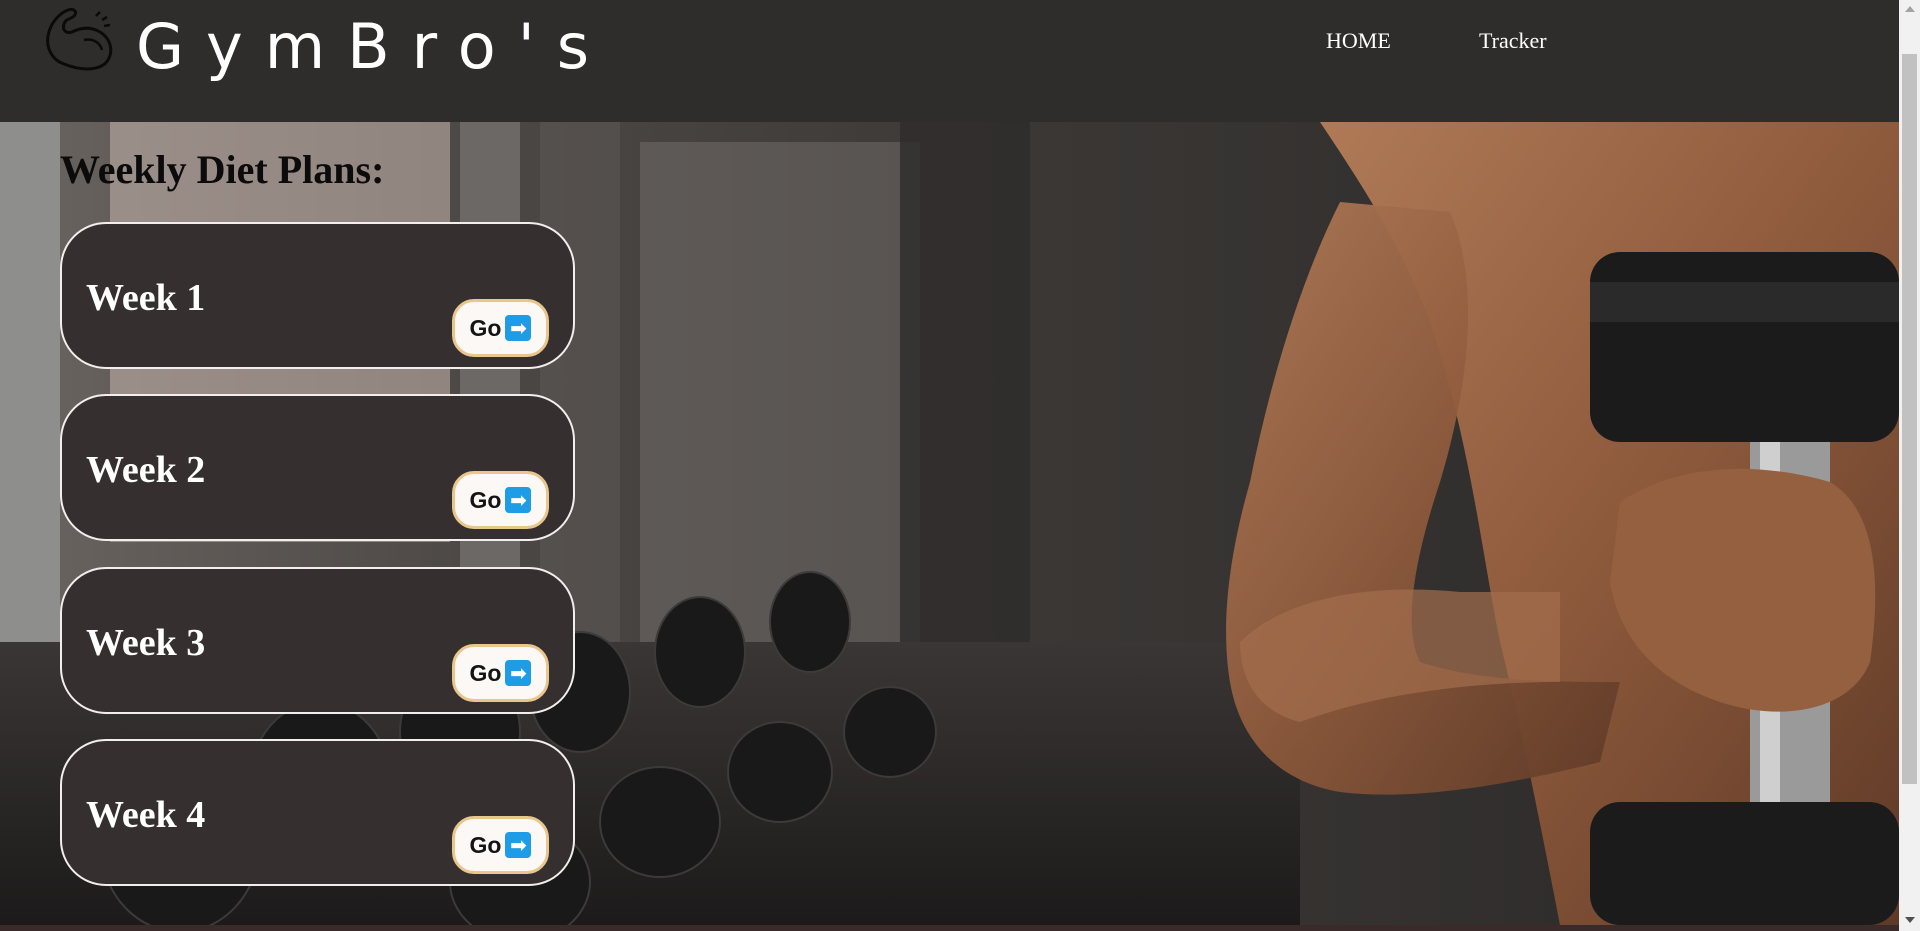 The width and height of the screenshot is (1920, 931). What do you see at coordinates (949, 61) in the screenshot?
I see `site-header: GymBro's HOME Tracker` at bounding box center [949, 61].